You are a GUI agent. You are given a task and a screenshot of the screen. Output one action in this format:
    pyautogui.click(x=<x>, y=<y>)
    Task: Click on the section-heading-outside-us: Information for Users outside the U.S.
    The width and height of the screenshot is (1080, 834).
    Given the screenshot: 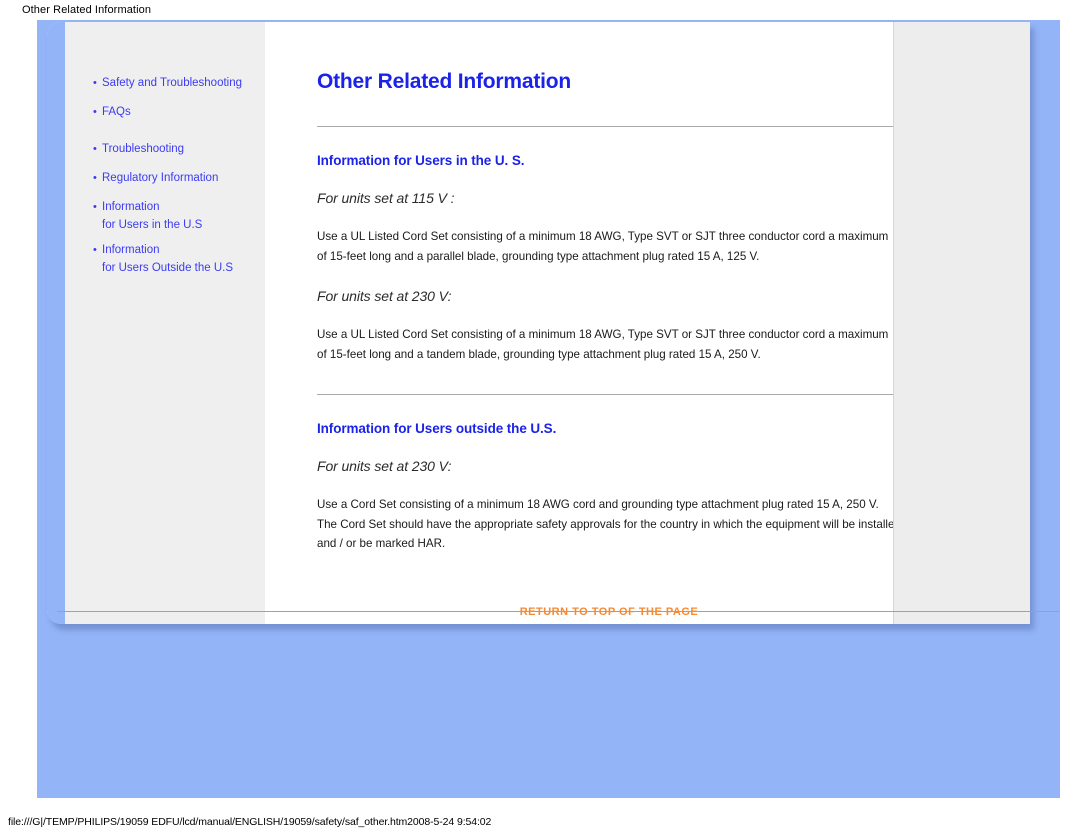 What is the action you would take?
    pyautogui.click(x=437, y=428)
    